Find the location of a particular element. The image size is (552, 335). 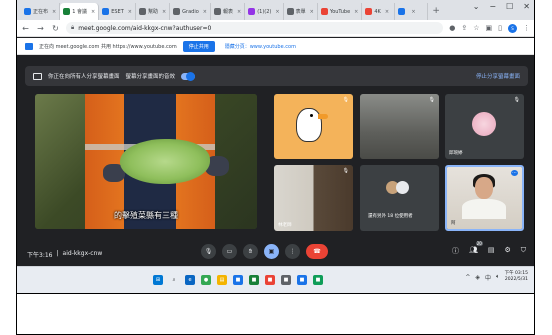

sidepanel-icon: ▯ is located at coordinates (500, 28).